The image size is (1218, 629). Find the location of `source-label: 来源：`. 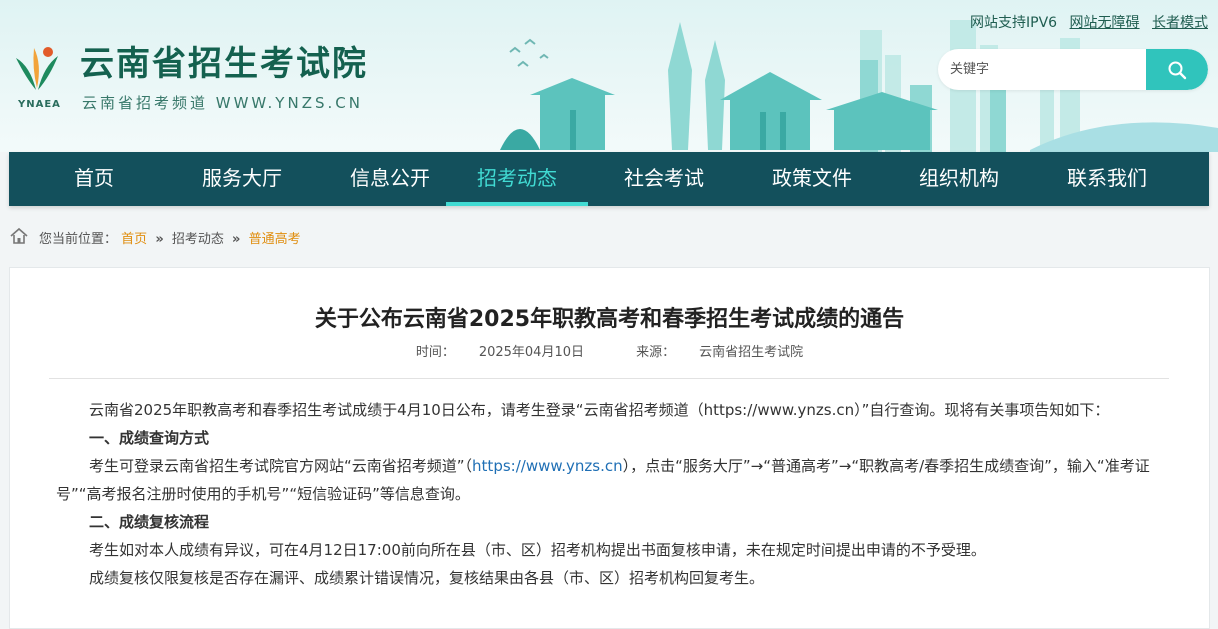

source-label: 来源： is located at coordinates (656, 352).